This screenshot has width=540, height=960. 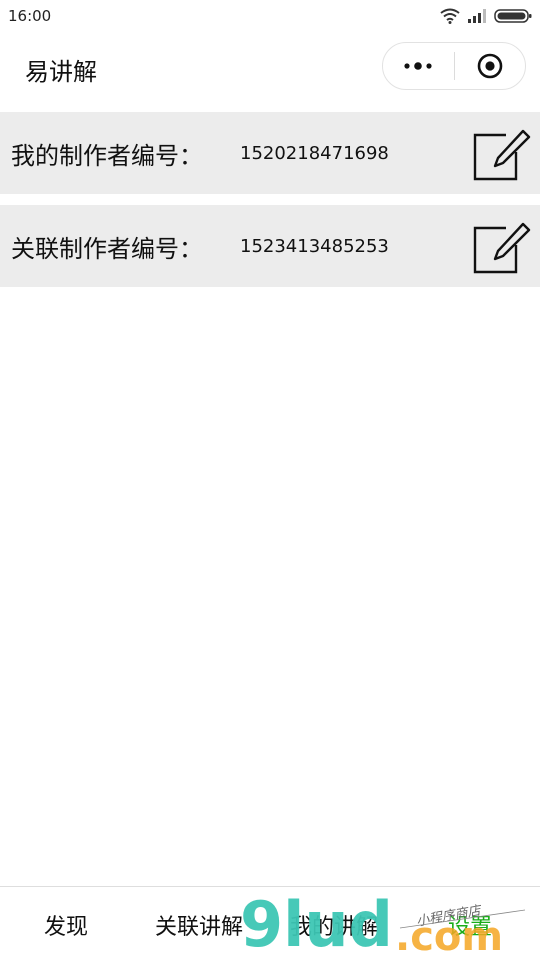 I want to click on tab-settings: 设置, so click(x=470, y=925).